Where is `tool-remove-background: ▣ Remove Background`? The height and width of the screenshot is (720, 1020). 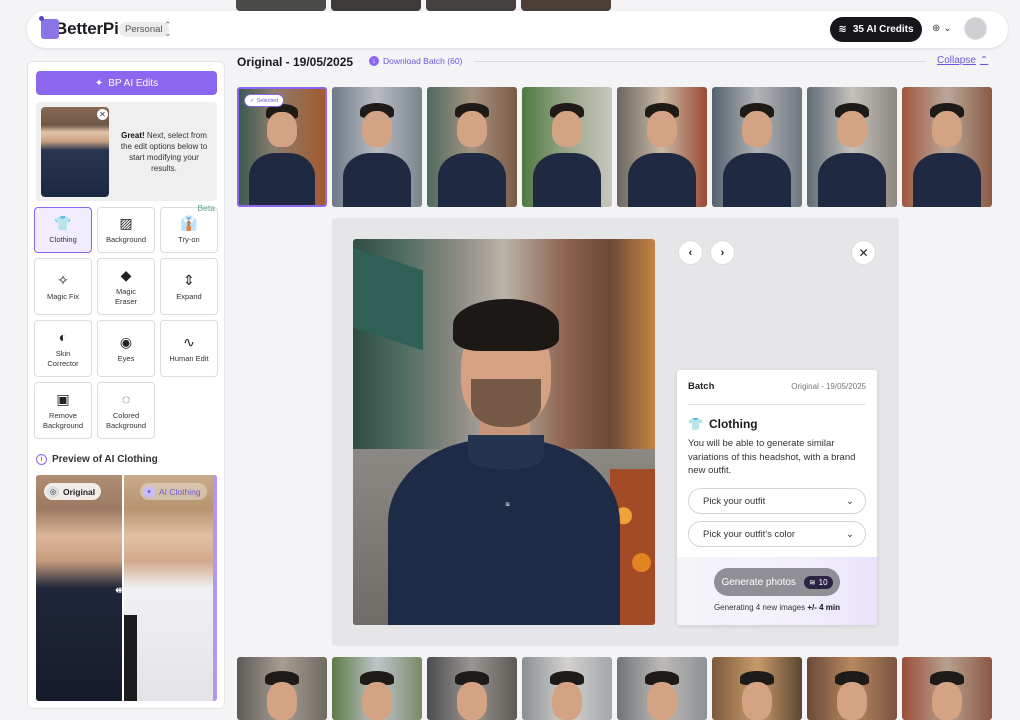 tool-remove-background: ▣ Remove Background is located at coordinates (63, 410).